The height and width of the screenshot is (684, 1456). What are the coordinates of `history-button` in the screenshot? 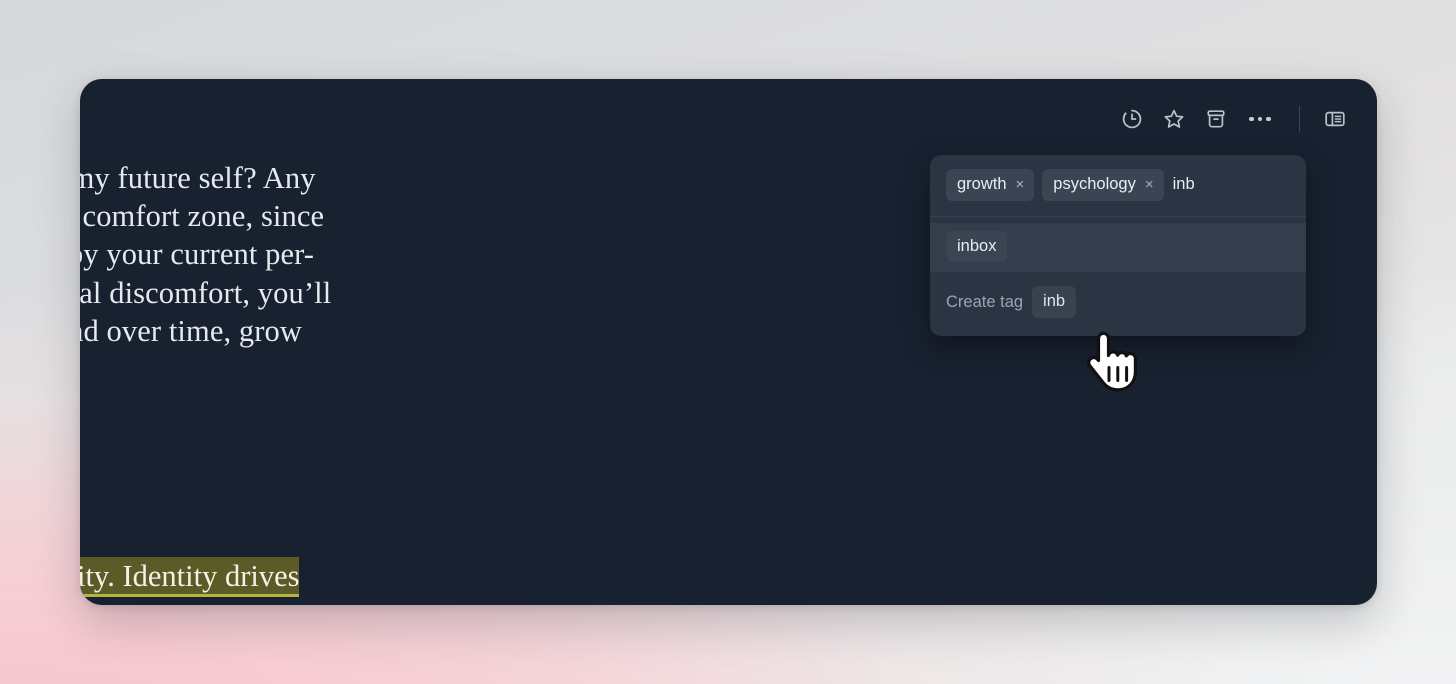 It's located at (1132, 119).